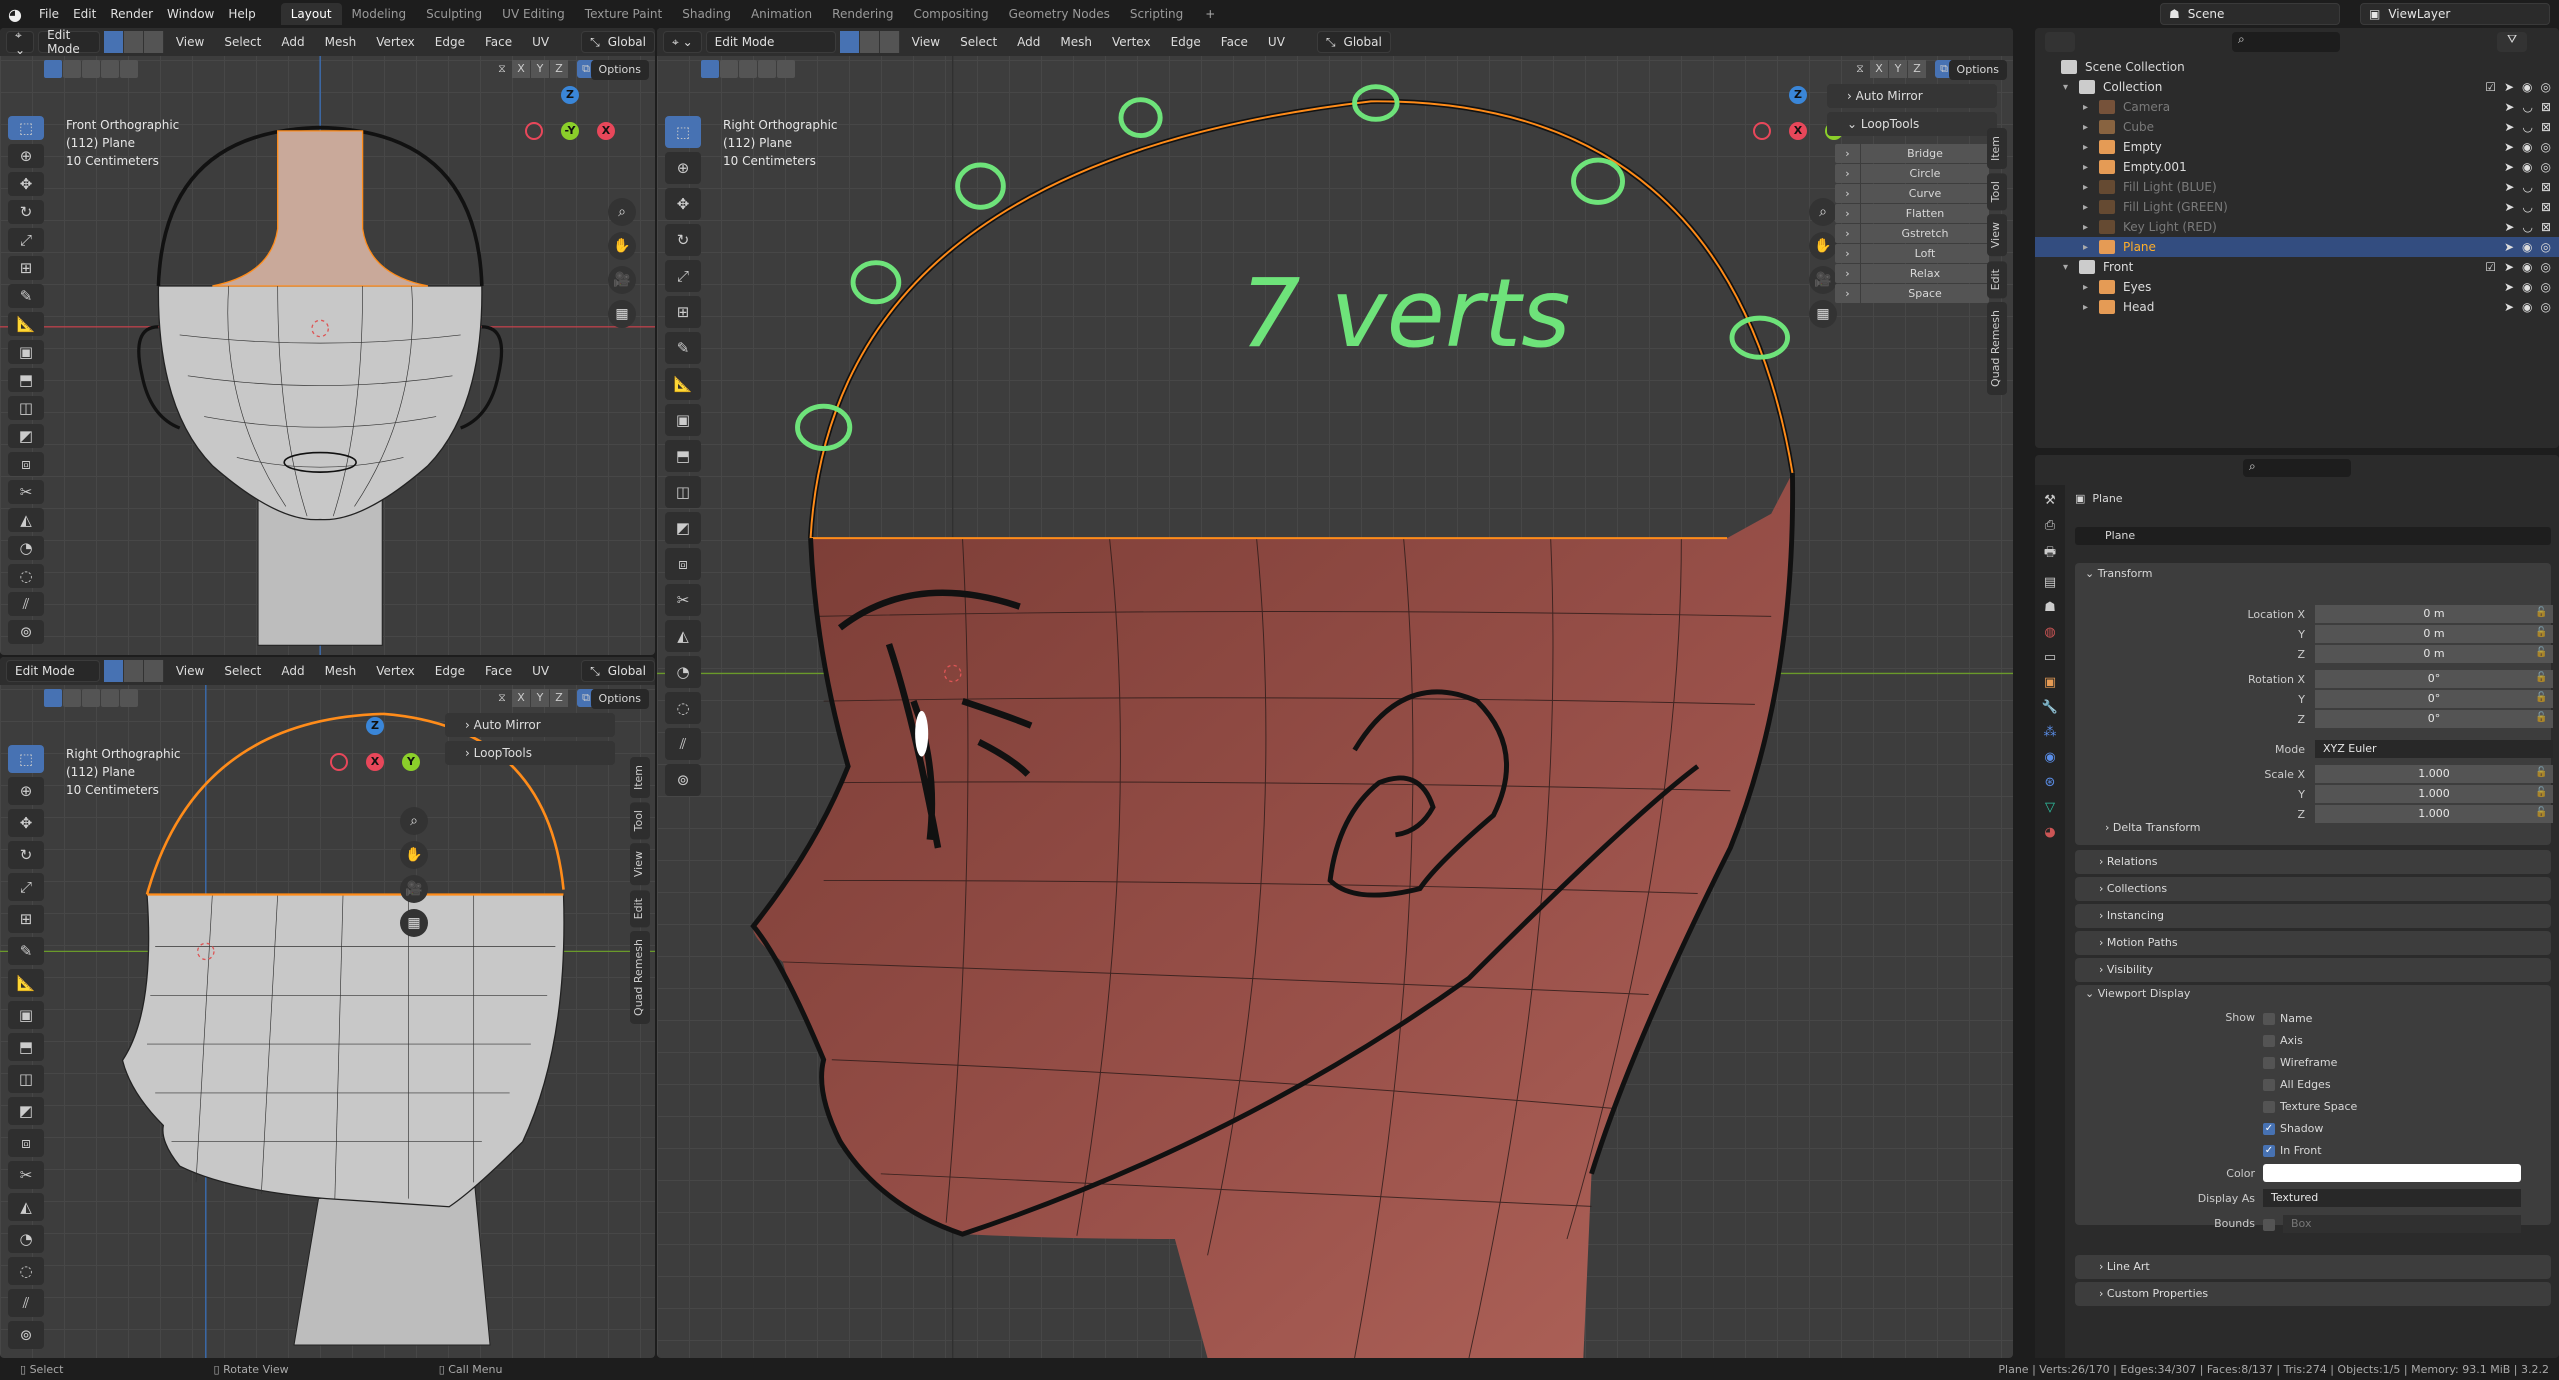 The image size is (2559, 1380). Describe the element at coordinates (20, 42) in the screenshot. I see `editor-type-dropdown: ⌖ ⌄` at that location.